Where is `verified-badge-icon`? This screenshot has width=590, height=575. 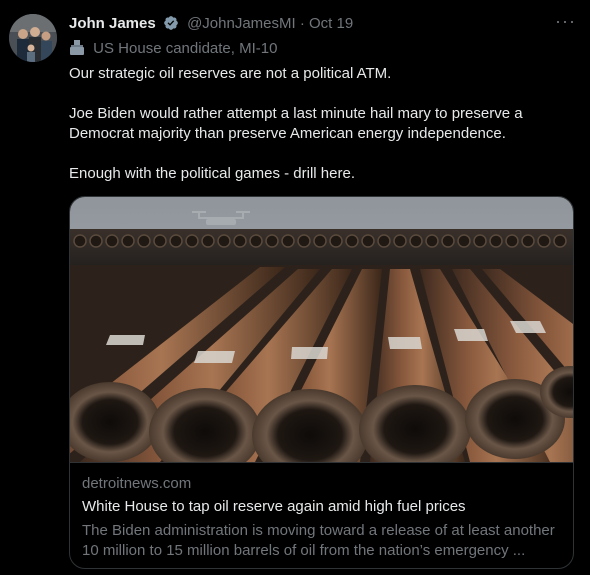
verified-badge-icon is located at coordinates (171, 23).